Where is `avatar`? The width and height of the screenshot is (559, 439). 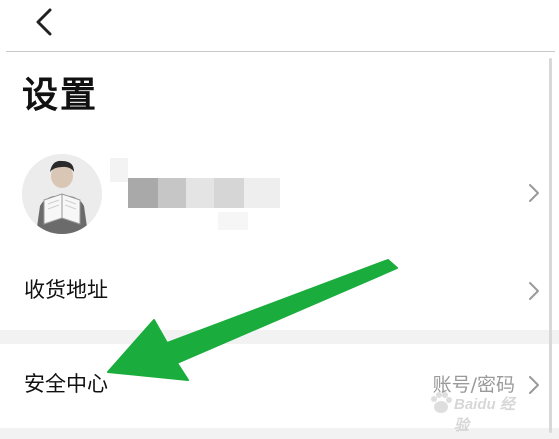 avatar is located at coordinates (62, 194).